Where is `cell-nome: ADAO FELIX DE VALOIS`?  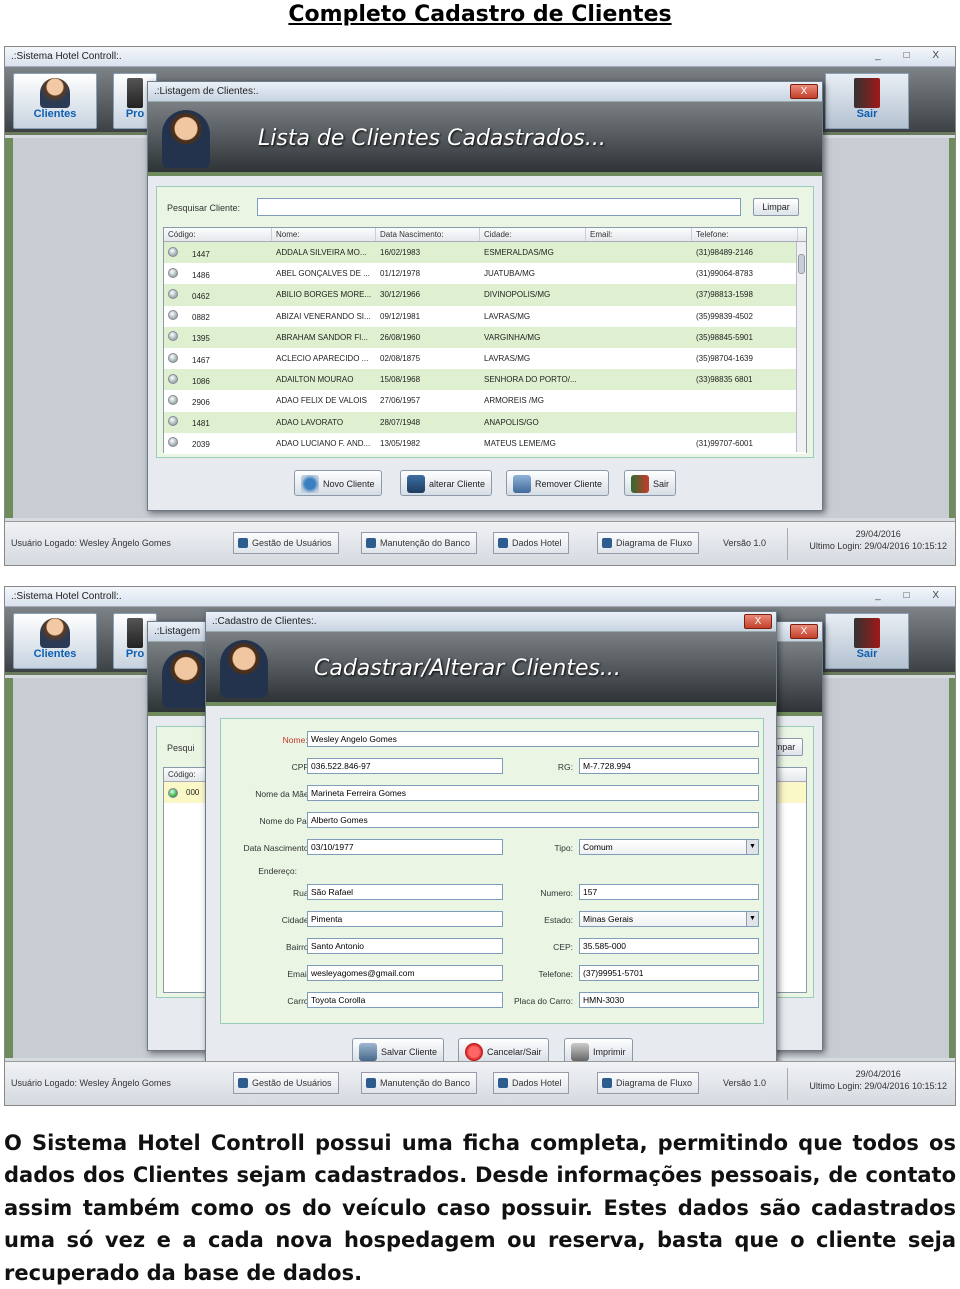 cell-nome: ADAO FELIX DE VALOIS is located at coordinates (321, 401).